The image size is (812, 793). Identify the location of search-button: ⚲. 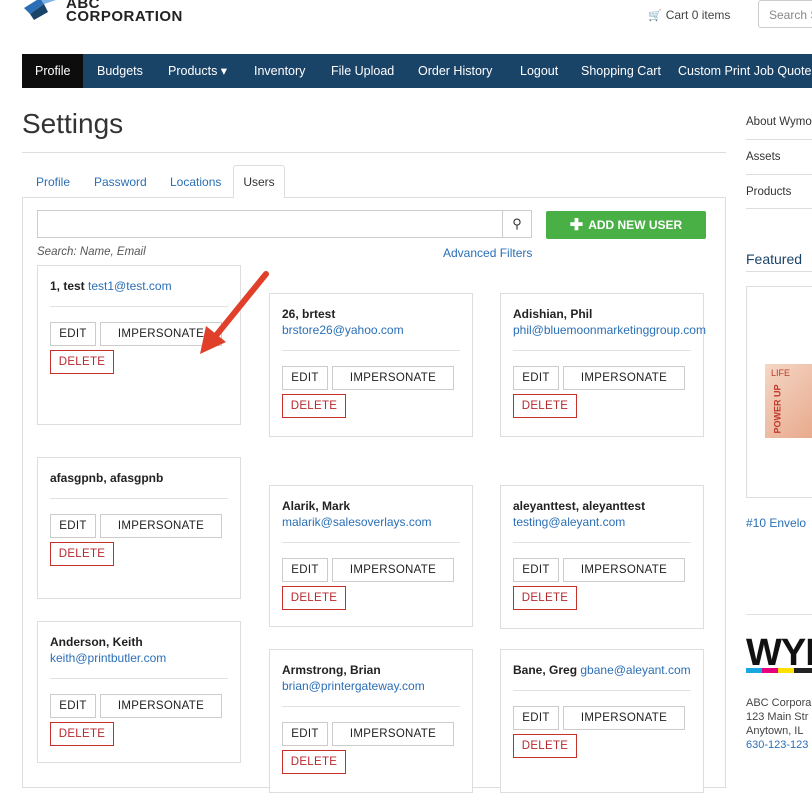
(517, 224).